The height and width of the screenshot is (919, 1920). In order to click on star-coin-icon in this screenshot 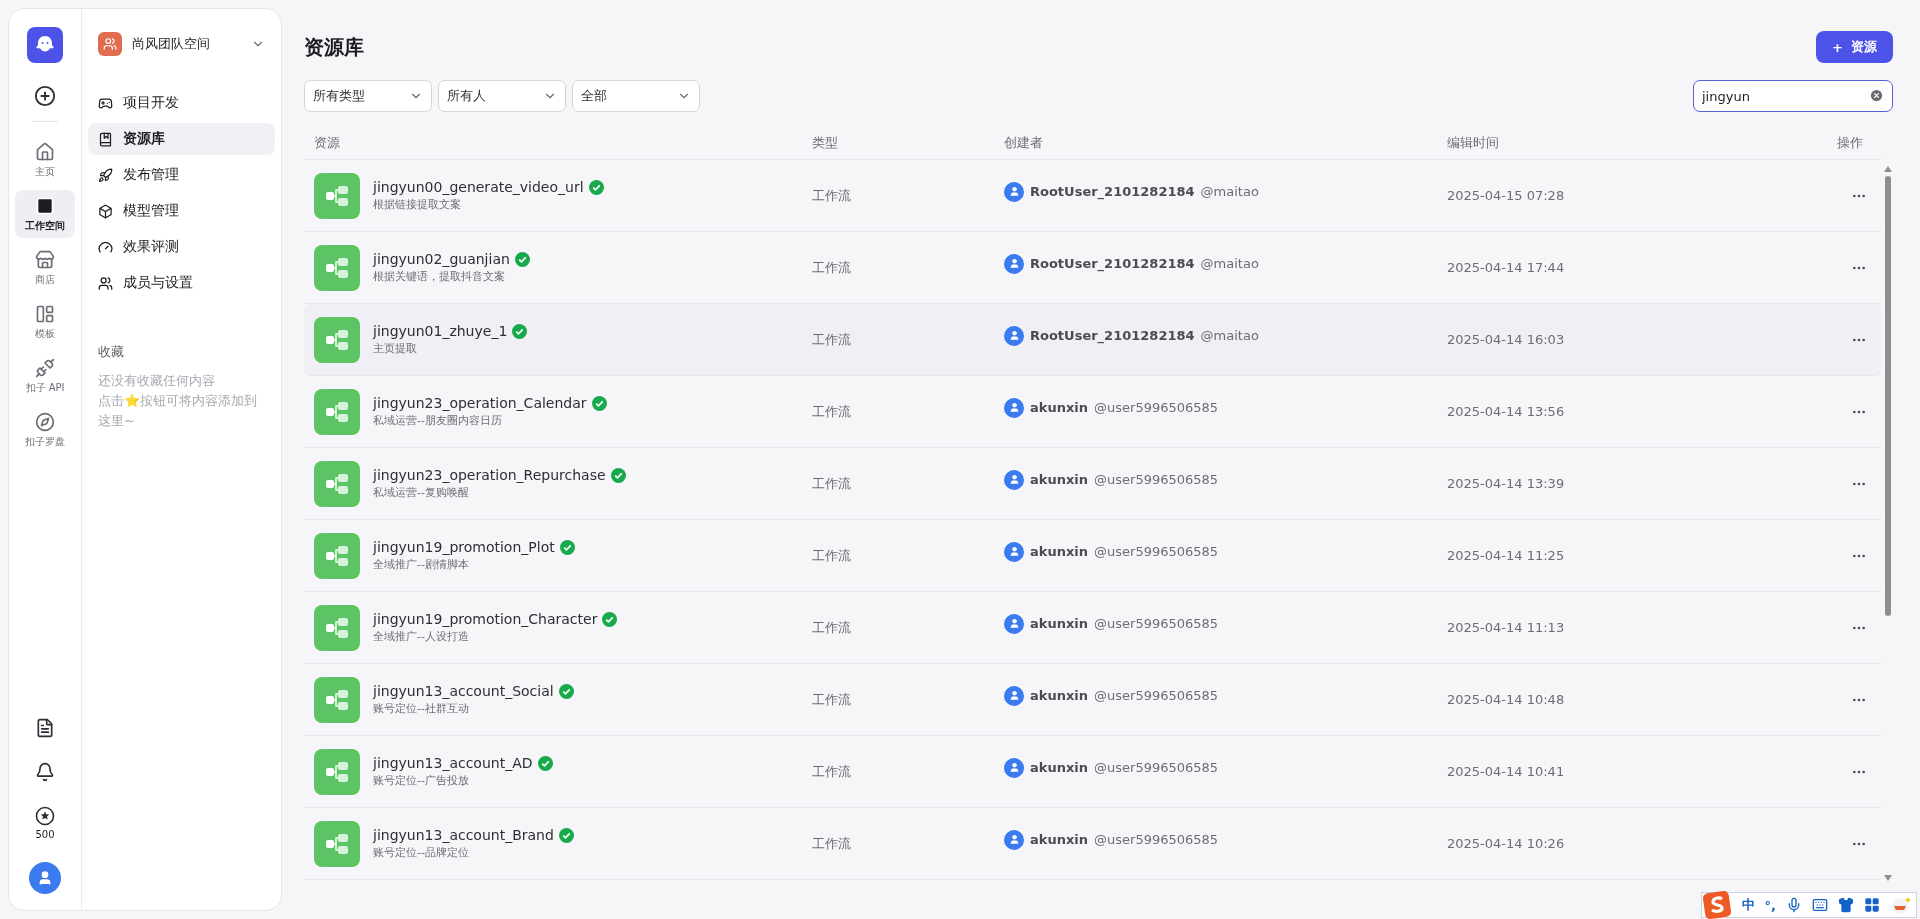, I will do `click(45, 816)`.